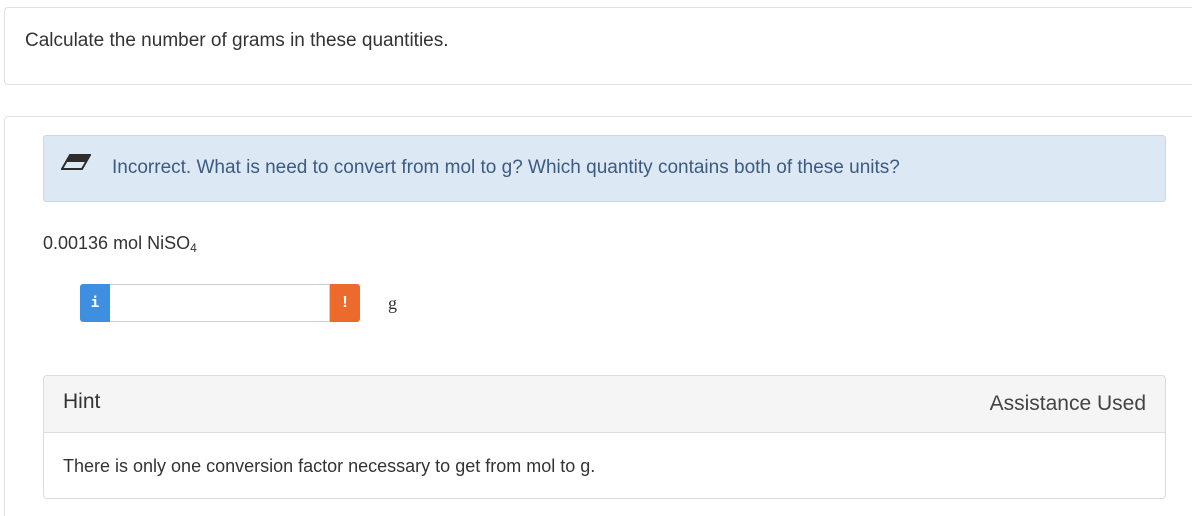  What do you see at coordinates (220, 303) in the screenshot?
I see `answer-input` at bounding box center [220, 303].